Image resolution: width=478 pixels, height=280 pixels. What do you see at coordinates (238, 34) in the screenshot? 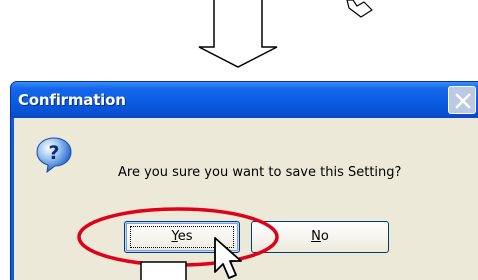
I see `down-arrow` at bounding box center [238, 34].